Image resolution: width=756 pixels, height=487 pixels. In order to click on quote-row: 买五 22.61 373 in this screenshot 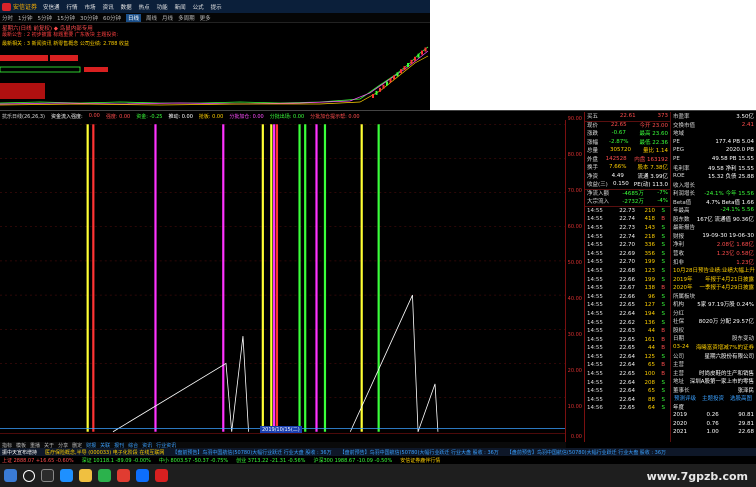, I will do `click(627, 116)`.